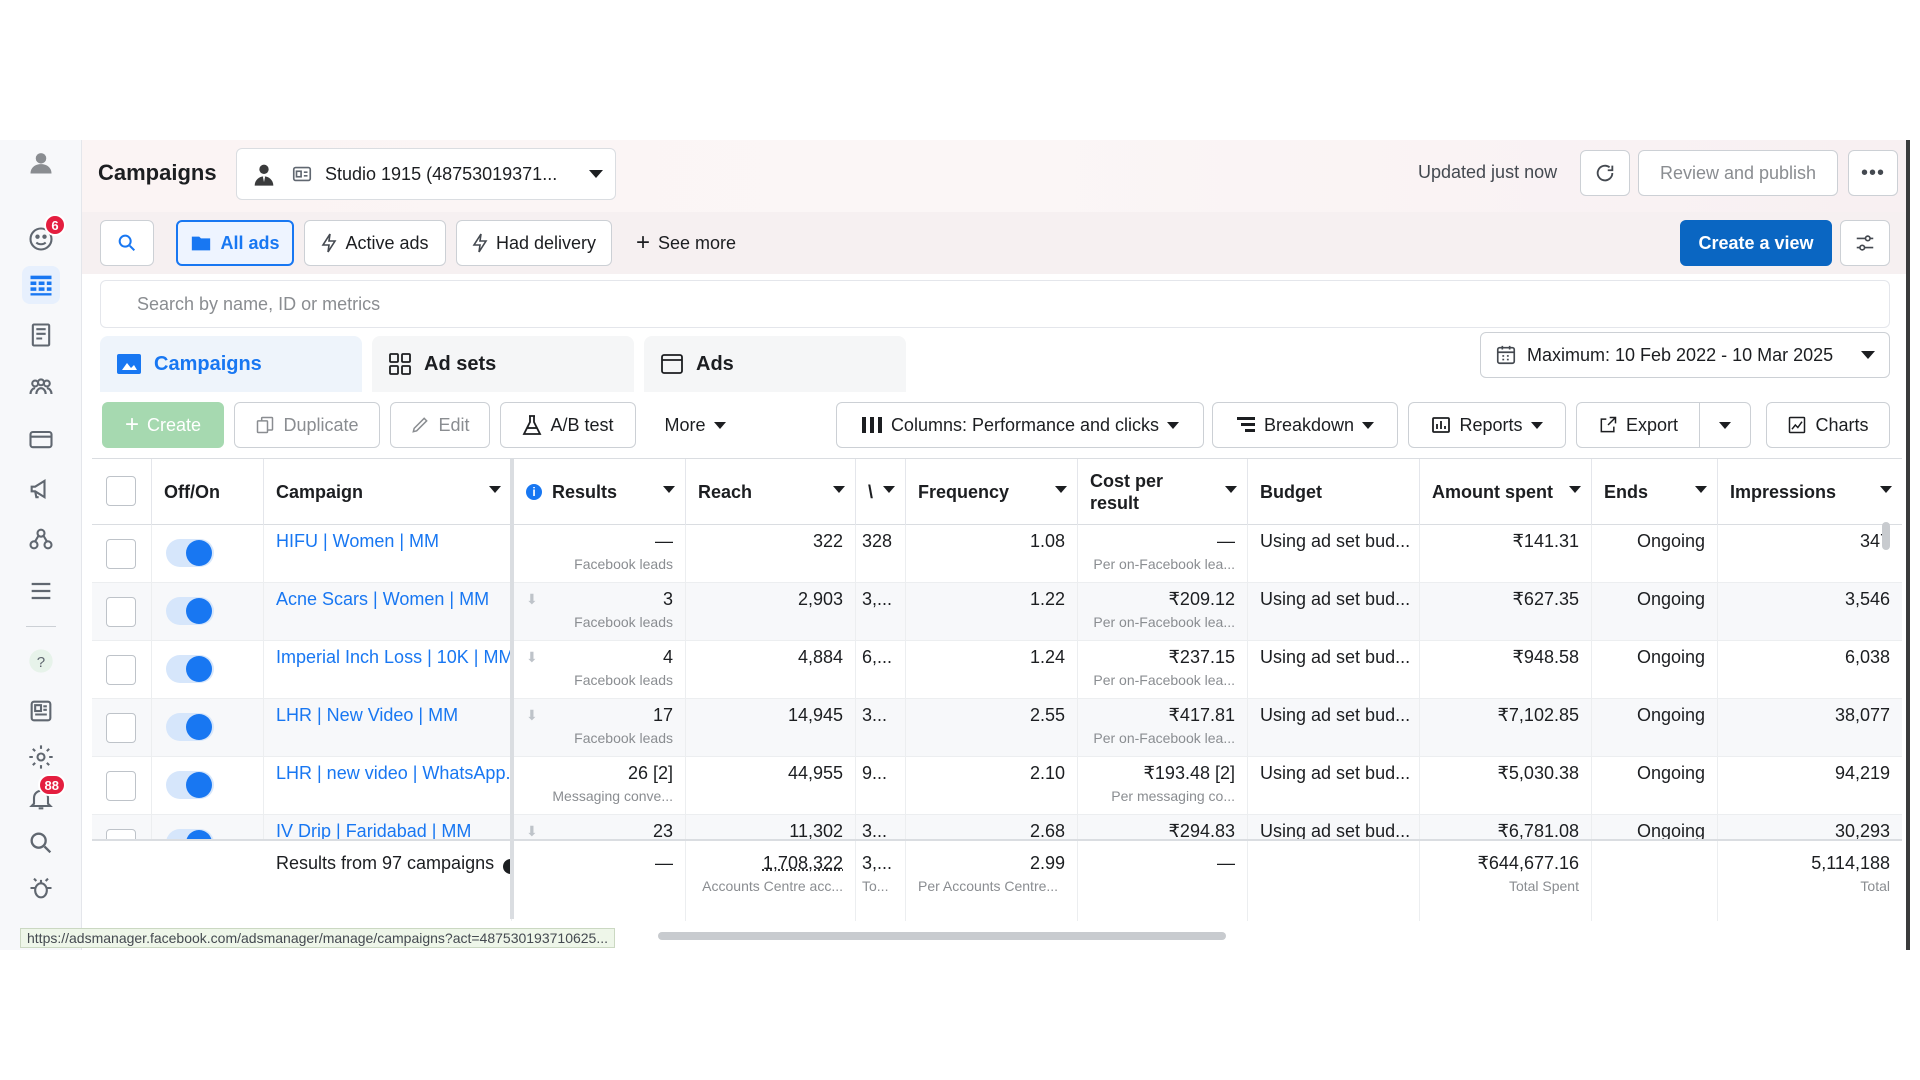 This screenshot has height=1080, width=1920. What do you see at coordinates (382, 599) in the screenshot?
I see `campaign-name-link: Acne Scars | Women | MM` at bounding box center [382, 599].